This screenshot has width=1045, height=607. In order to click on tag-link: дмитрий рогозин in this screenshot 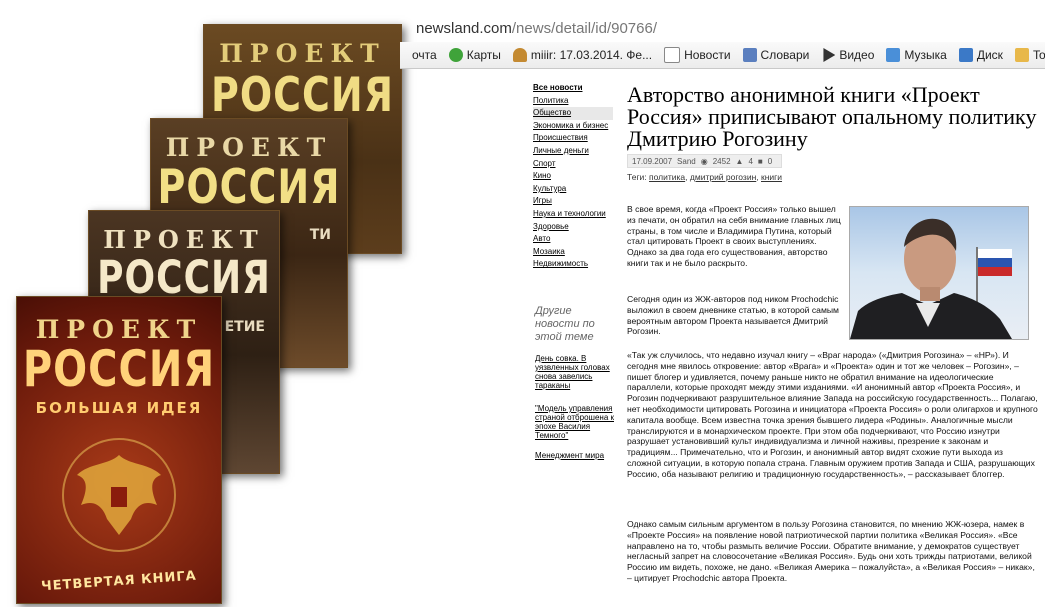, I will do `click(723, 177)`.